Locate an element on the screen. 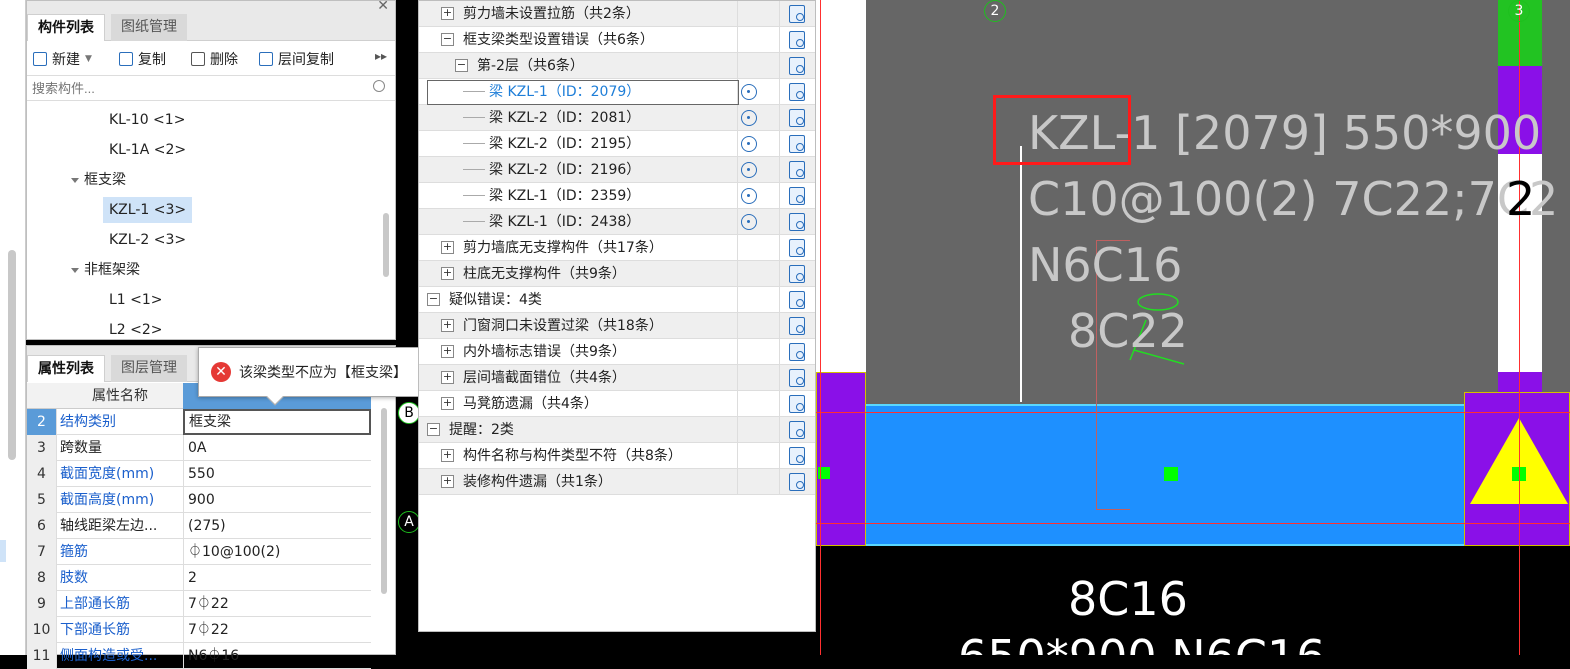 Image resolution: width=1570 pixels, height=669 pixels. new-button: 新建 ▼ is located at coordinates (62, 59).